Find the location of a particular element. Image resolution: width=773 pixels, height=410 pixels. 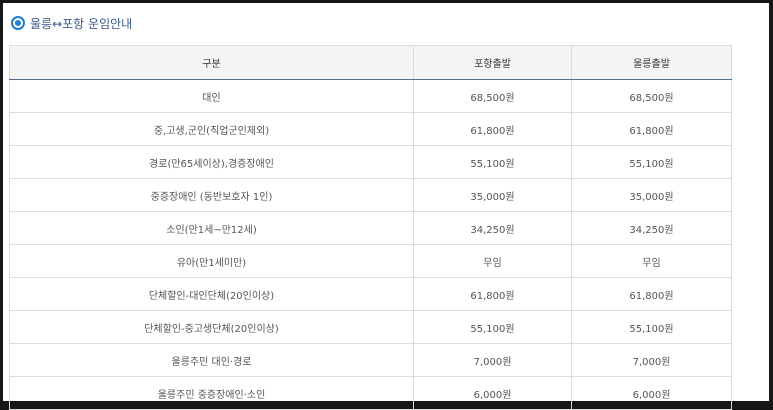

row-fare-ulleung: 35,000원 is located at coordinates (651, 195).